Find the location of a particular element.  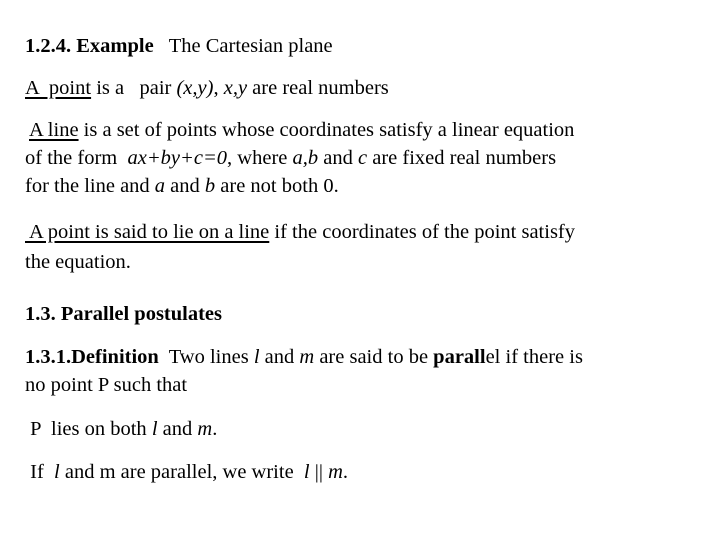

text: of the form is located at coordinates (76, 158).